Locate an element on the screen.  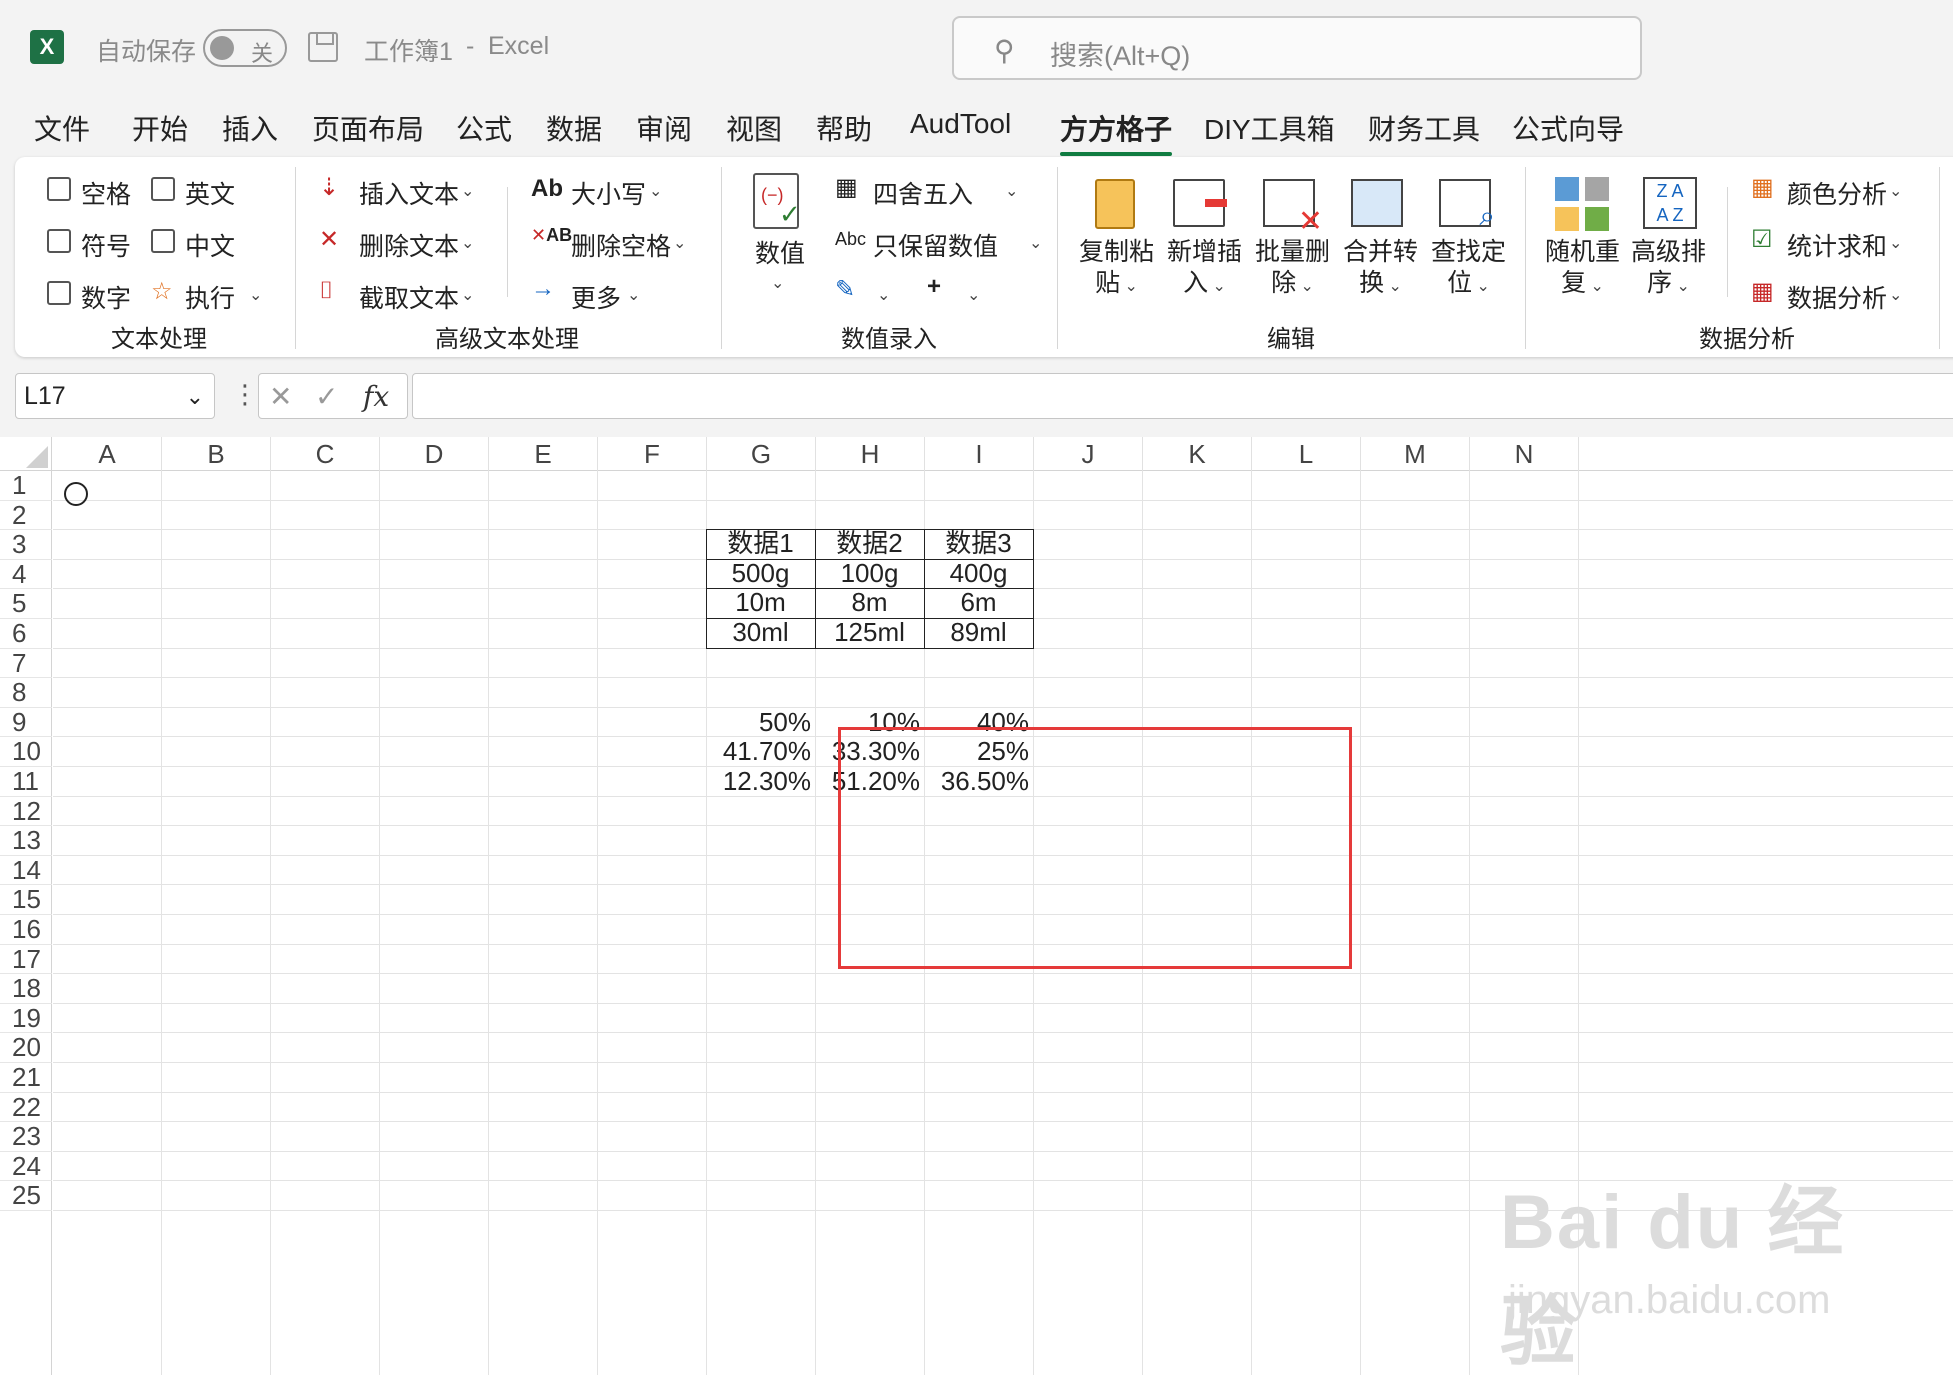
formula-input is located at coordinates (1182, 396).